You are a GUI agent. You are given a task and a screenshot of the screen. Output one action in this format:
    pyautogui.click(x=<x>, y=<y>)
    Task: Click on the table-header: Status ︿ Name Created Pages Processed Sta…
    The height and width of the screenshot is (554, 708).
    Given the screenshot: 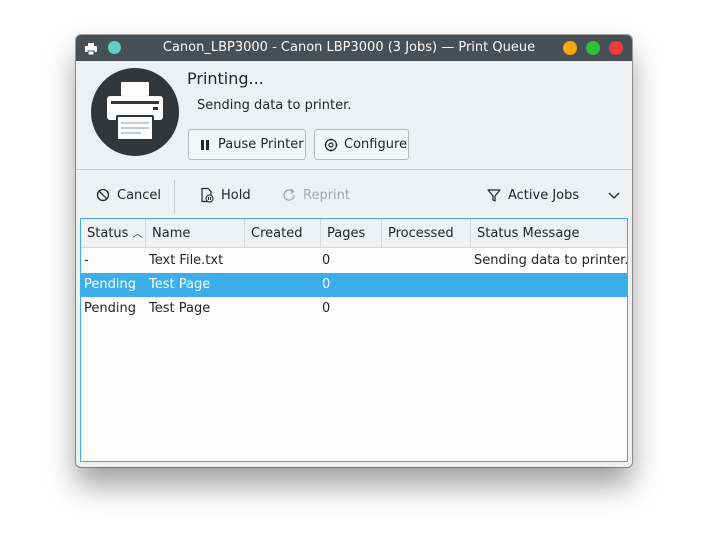 What is the action you would take?
    pyautogui.click(x=354, y=233)
    